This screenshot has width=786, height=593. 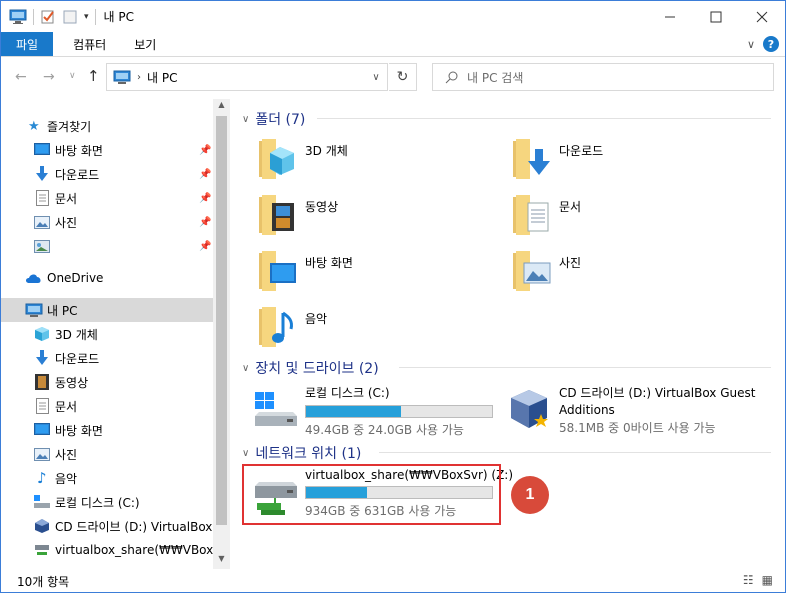 I want to click on tab-computer: 컴퓨터, so click(x=86, y=44).